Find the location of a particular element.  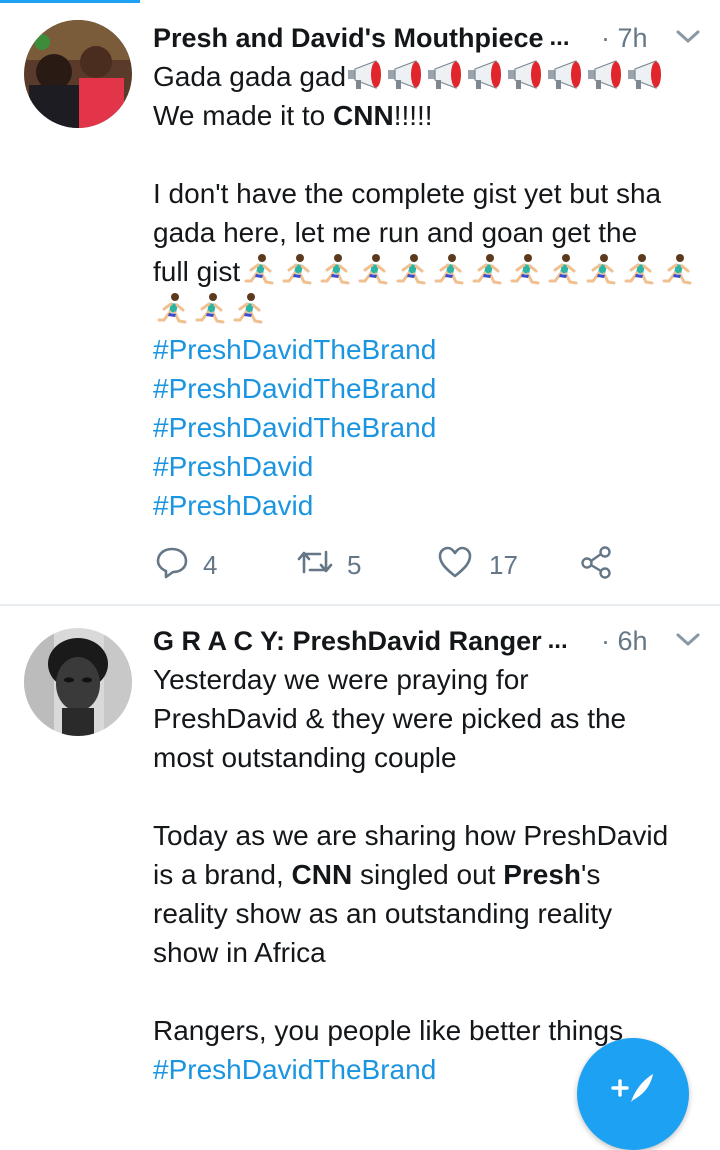

retweet-count: 5 is located at coordinates (354, 564).